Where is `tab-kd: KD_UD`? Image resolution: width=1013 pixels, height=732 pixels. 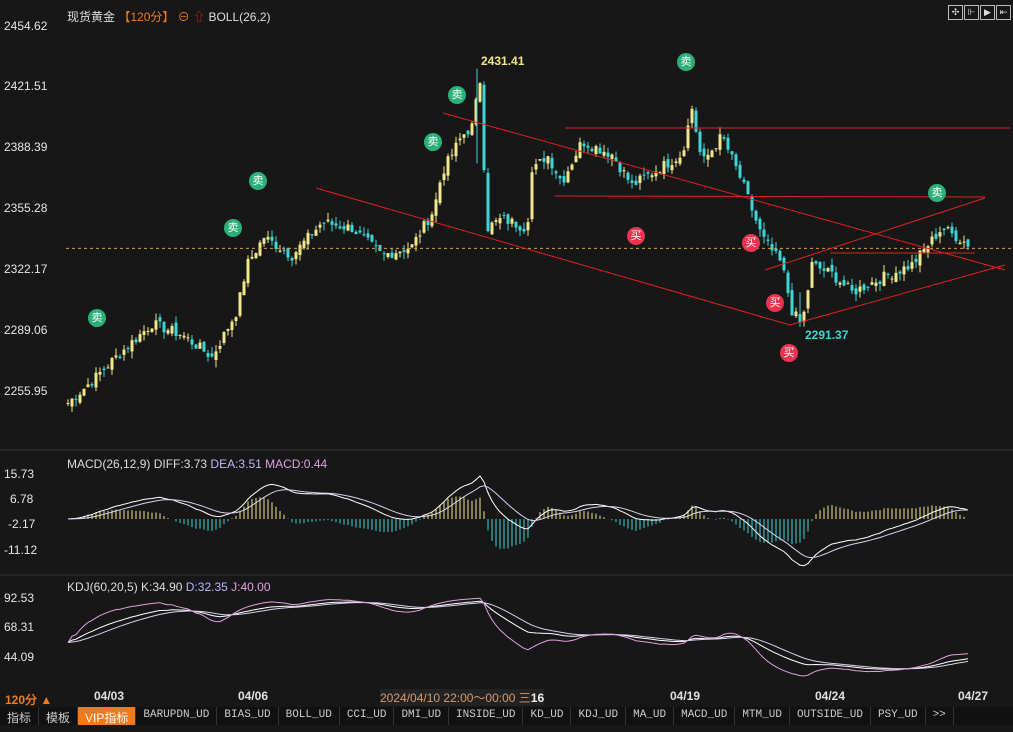
tab-kd: KD_UD is located at coordinates (547, 716).